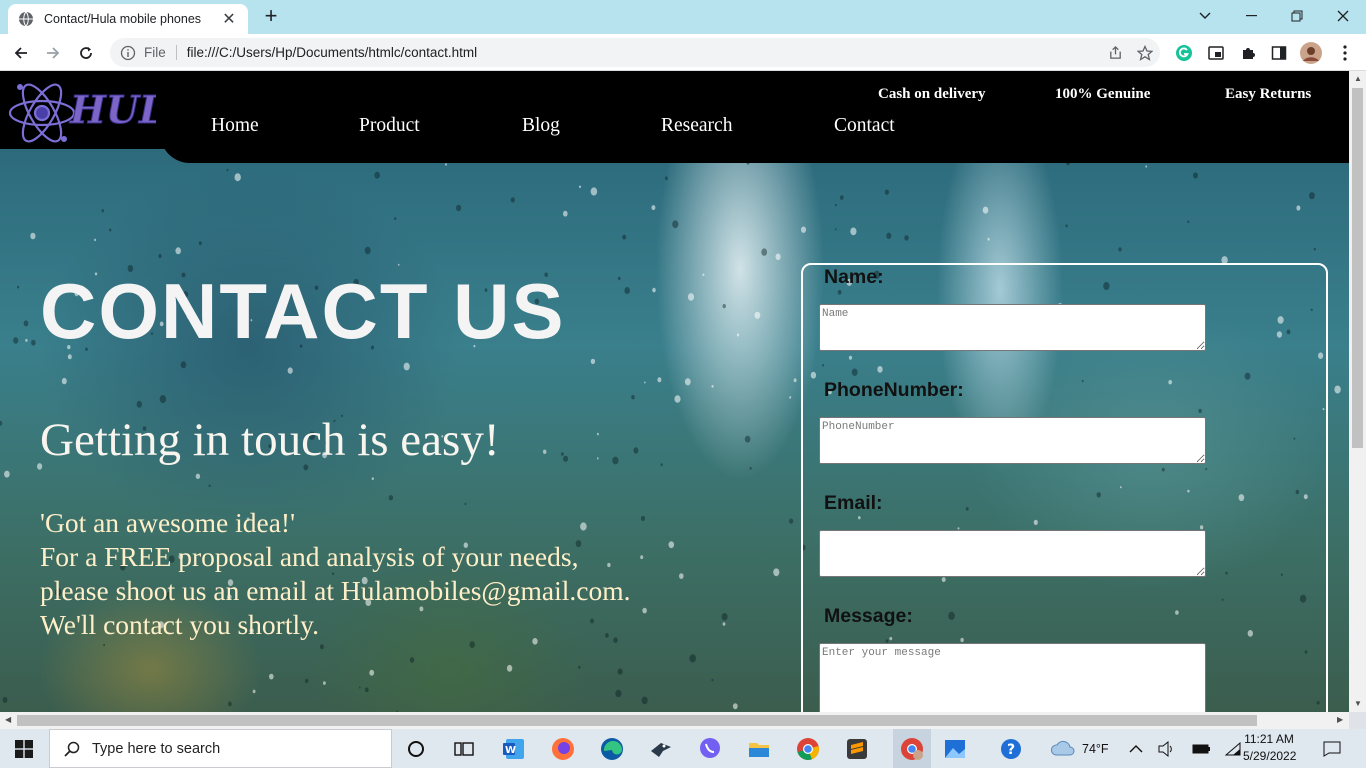 The image size is (1366, 768). Describe the element at coordinates (955, 749) in the screenshot. I see `photos-icon` at that location.